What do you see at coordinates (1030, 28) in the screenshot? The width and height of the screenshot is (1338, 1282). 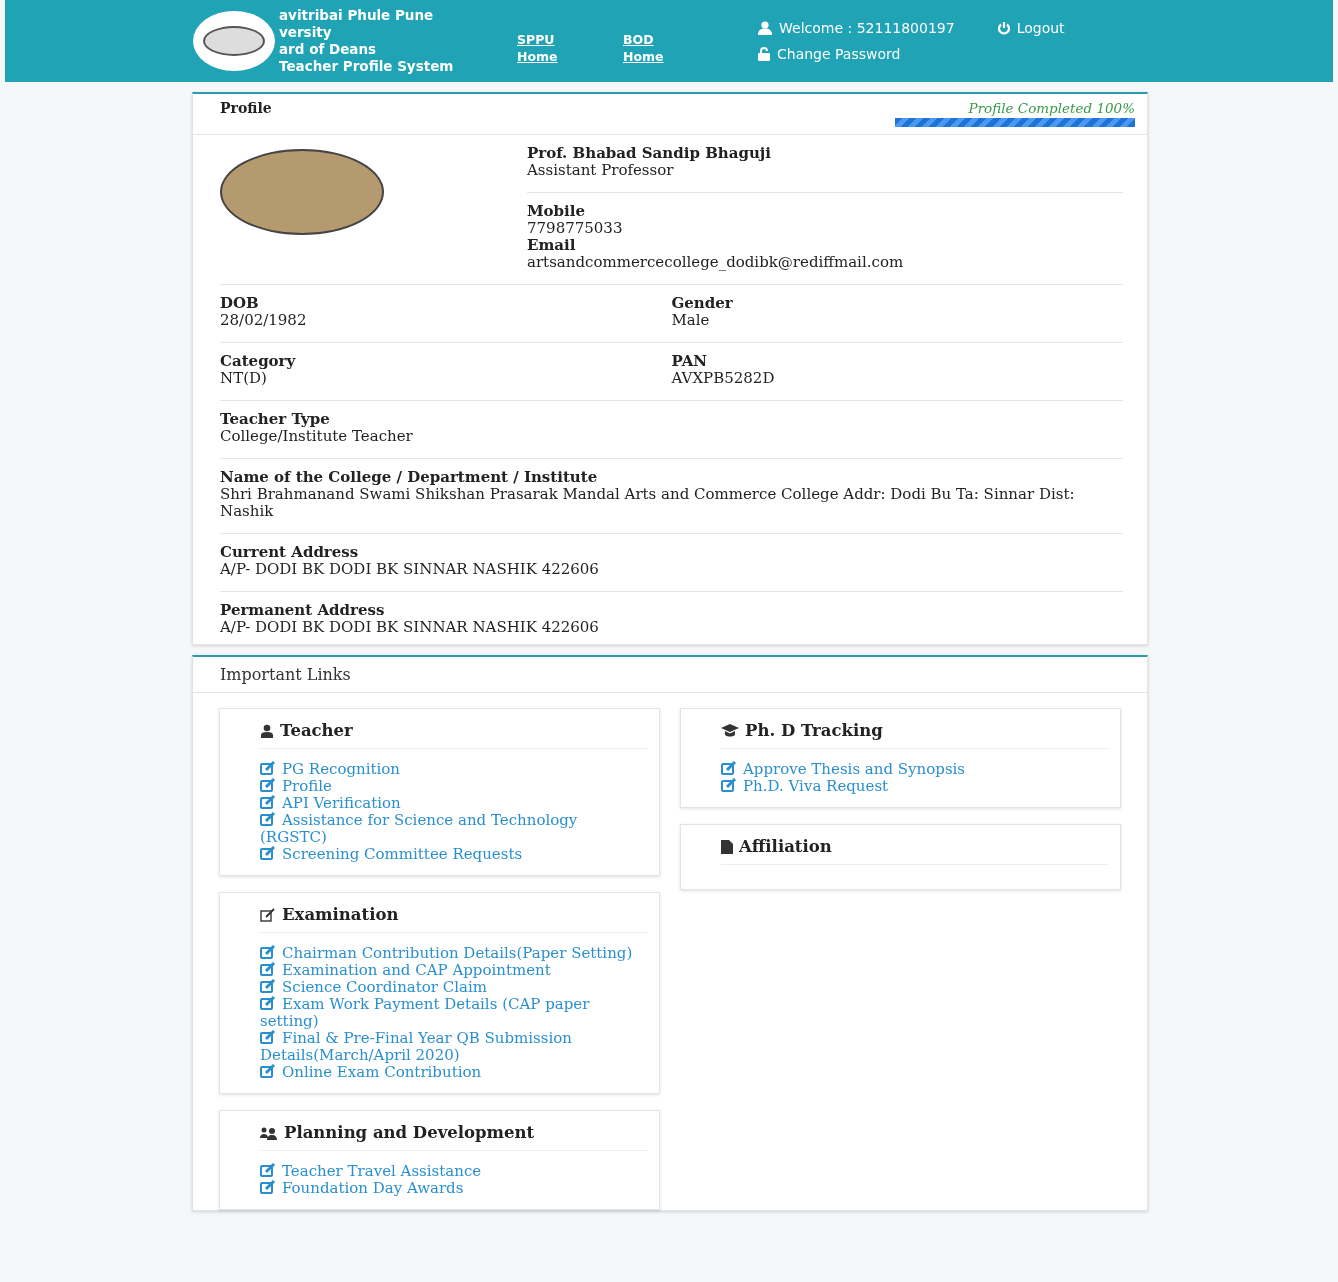 I see `logout-link: Logout` at bounding box center [1030, 28].